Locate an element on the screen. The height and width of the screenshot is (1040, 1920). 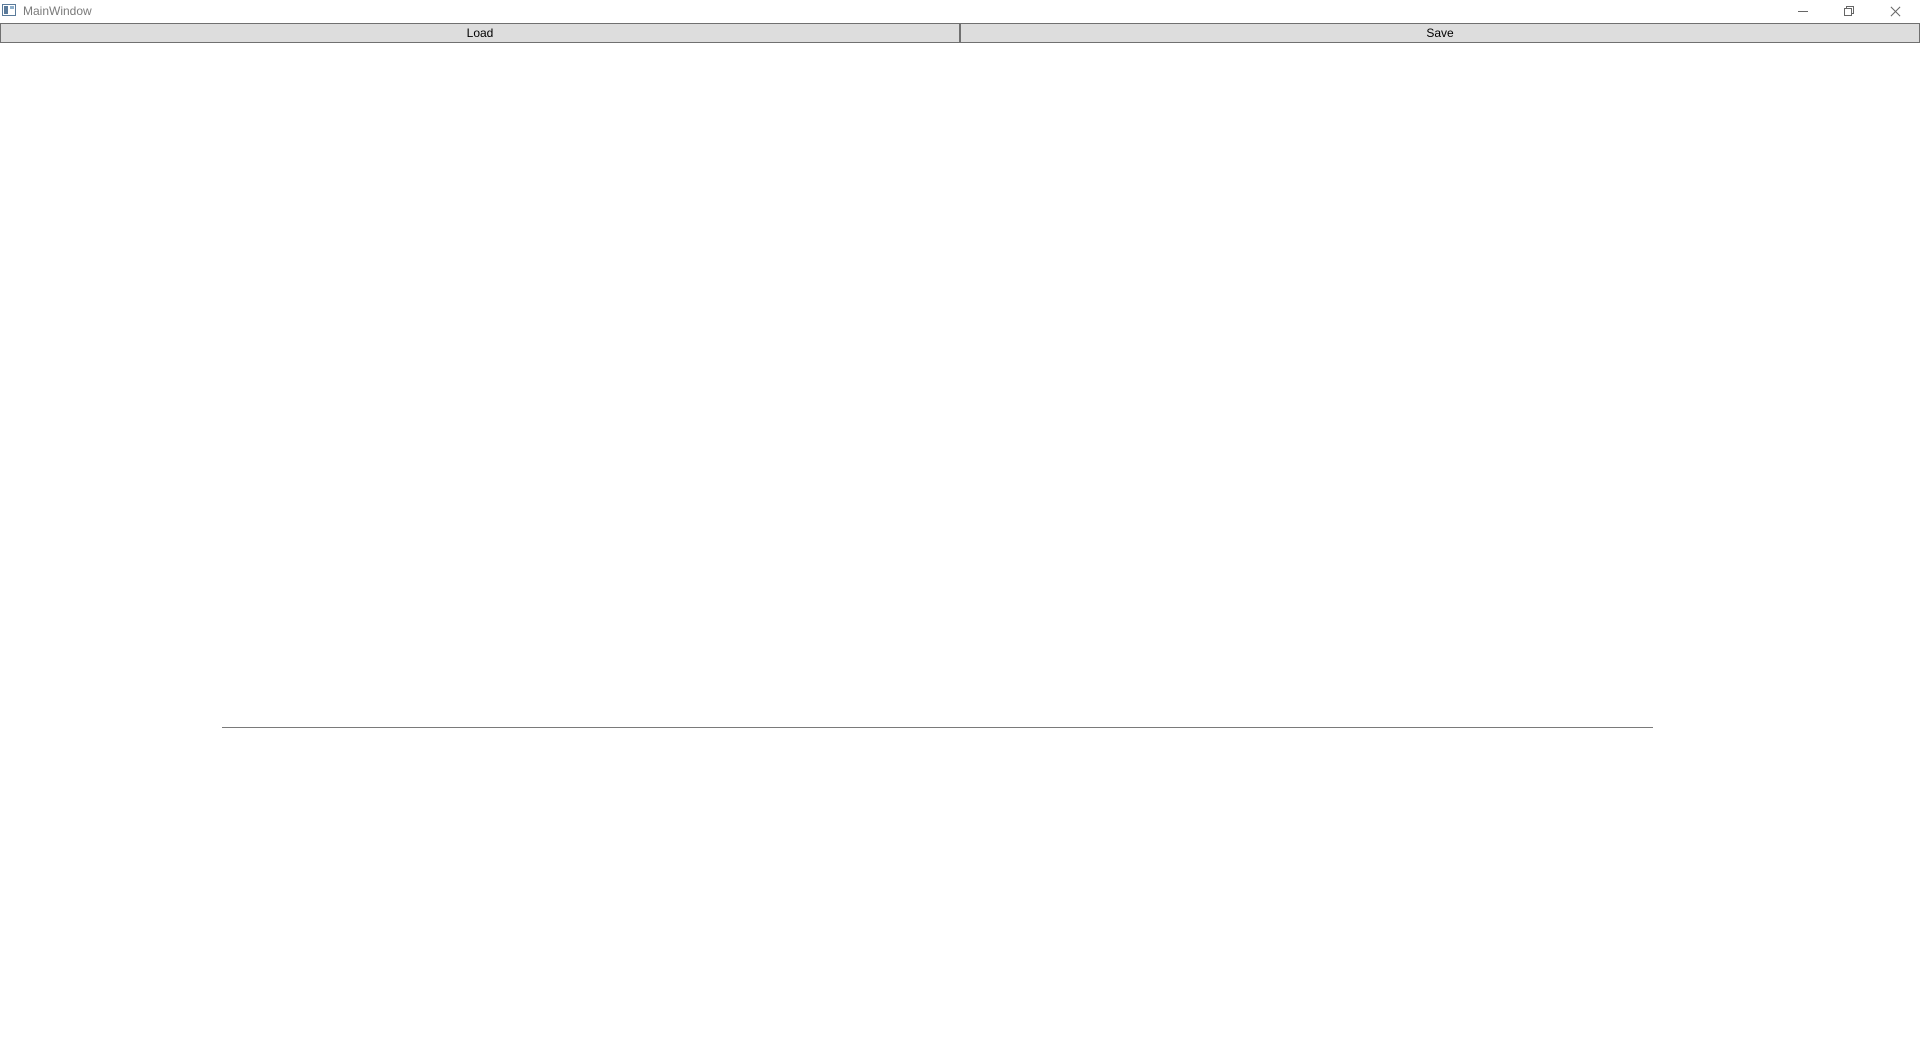
title-bar: MainWindow is located at coordinates (960, 11).